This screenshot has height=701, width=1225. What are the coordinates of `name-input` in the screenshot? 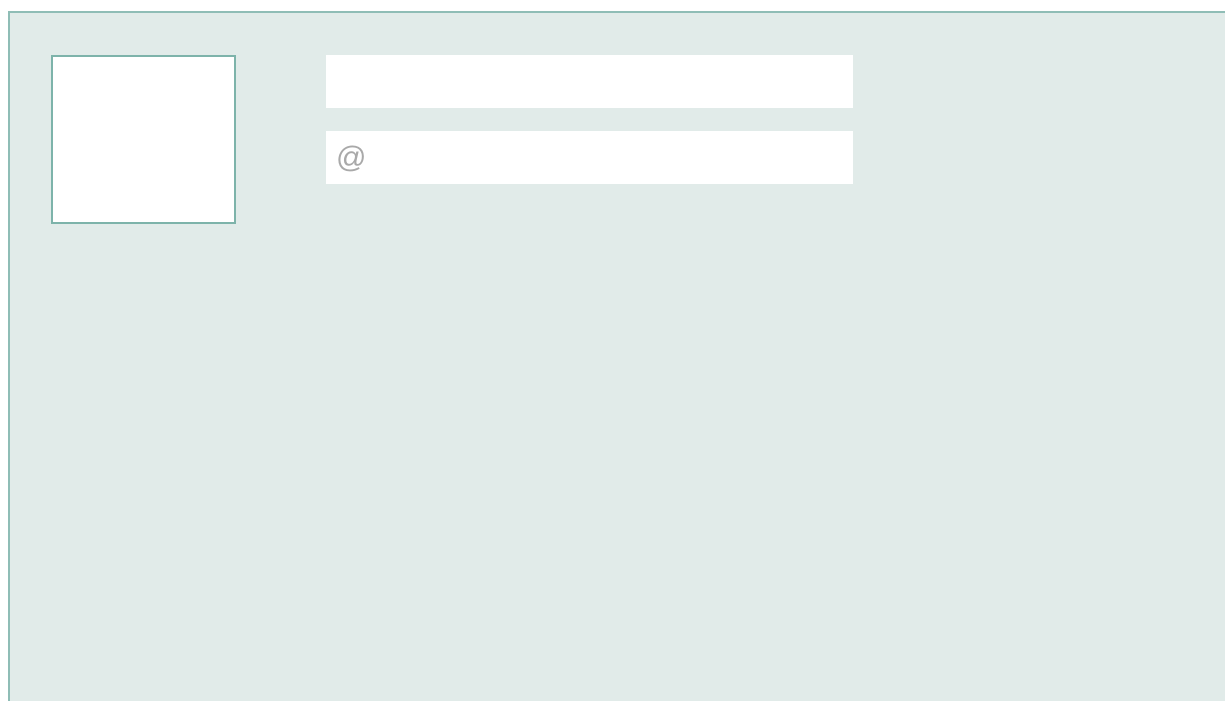 It's located at (589, 81).